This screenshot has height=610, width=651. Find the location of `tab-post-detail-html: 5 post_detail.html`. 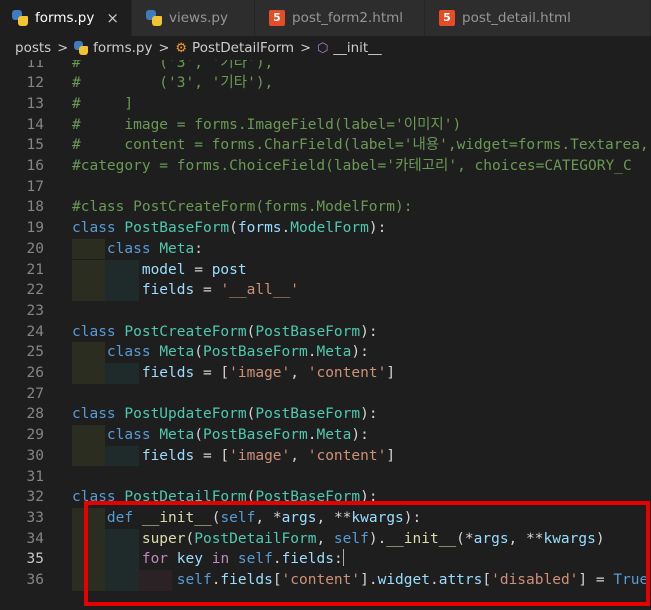

tab-post-detail-html: 5 post_detail.html is located at coordinates (538, 18).